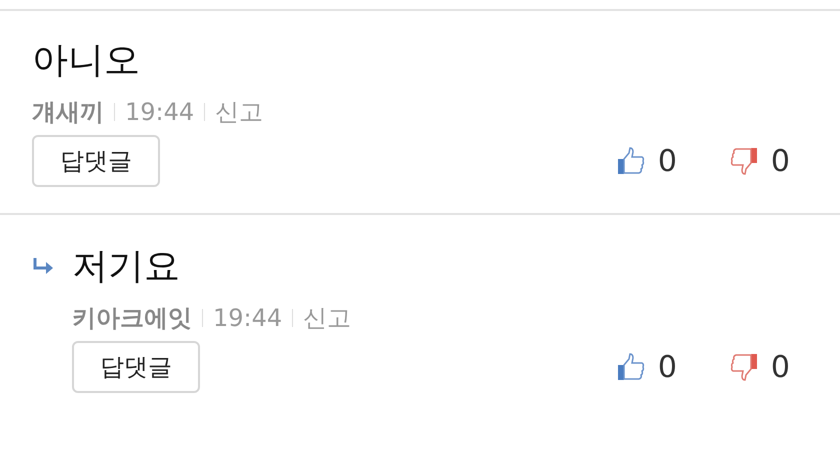  I want to click on comment-text: 아니오, so click(86, 60).